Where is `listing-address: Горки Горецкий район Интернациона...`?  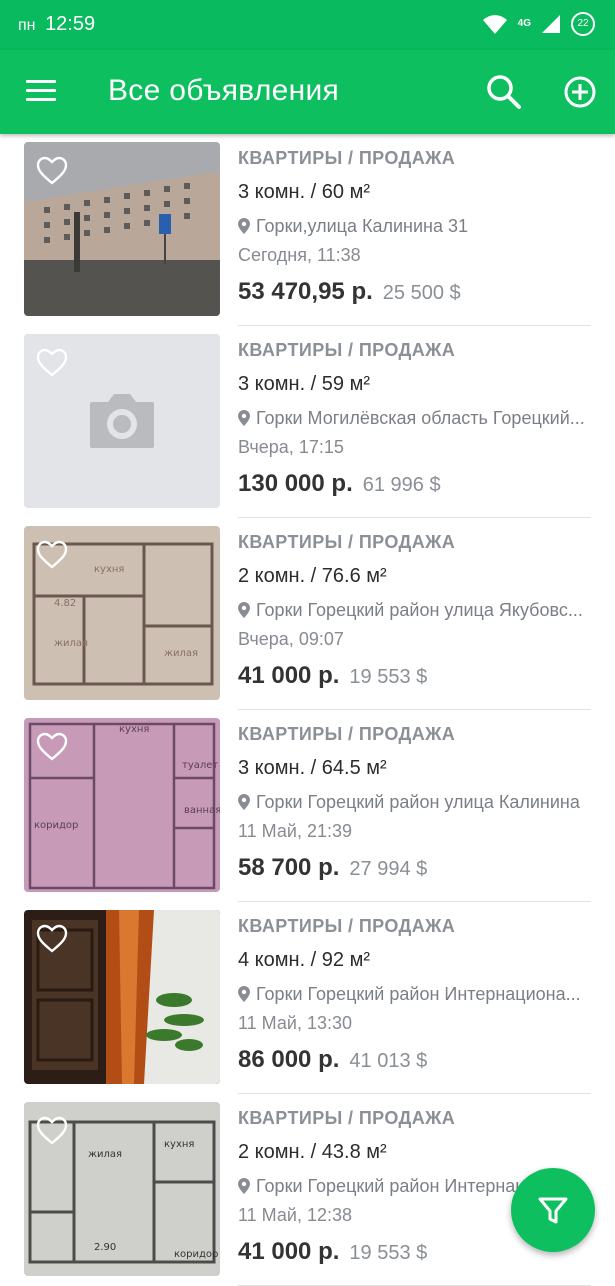 listing-address: Горки Горецкий район Интернациона... is located at coordinates (418, 994).